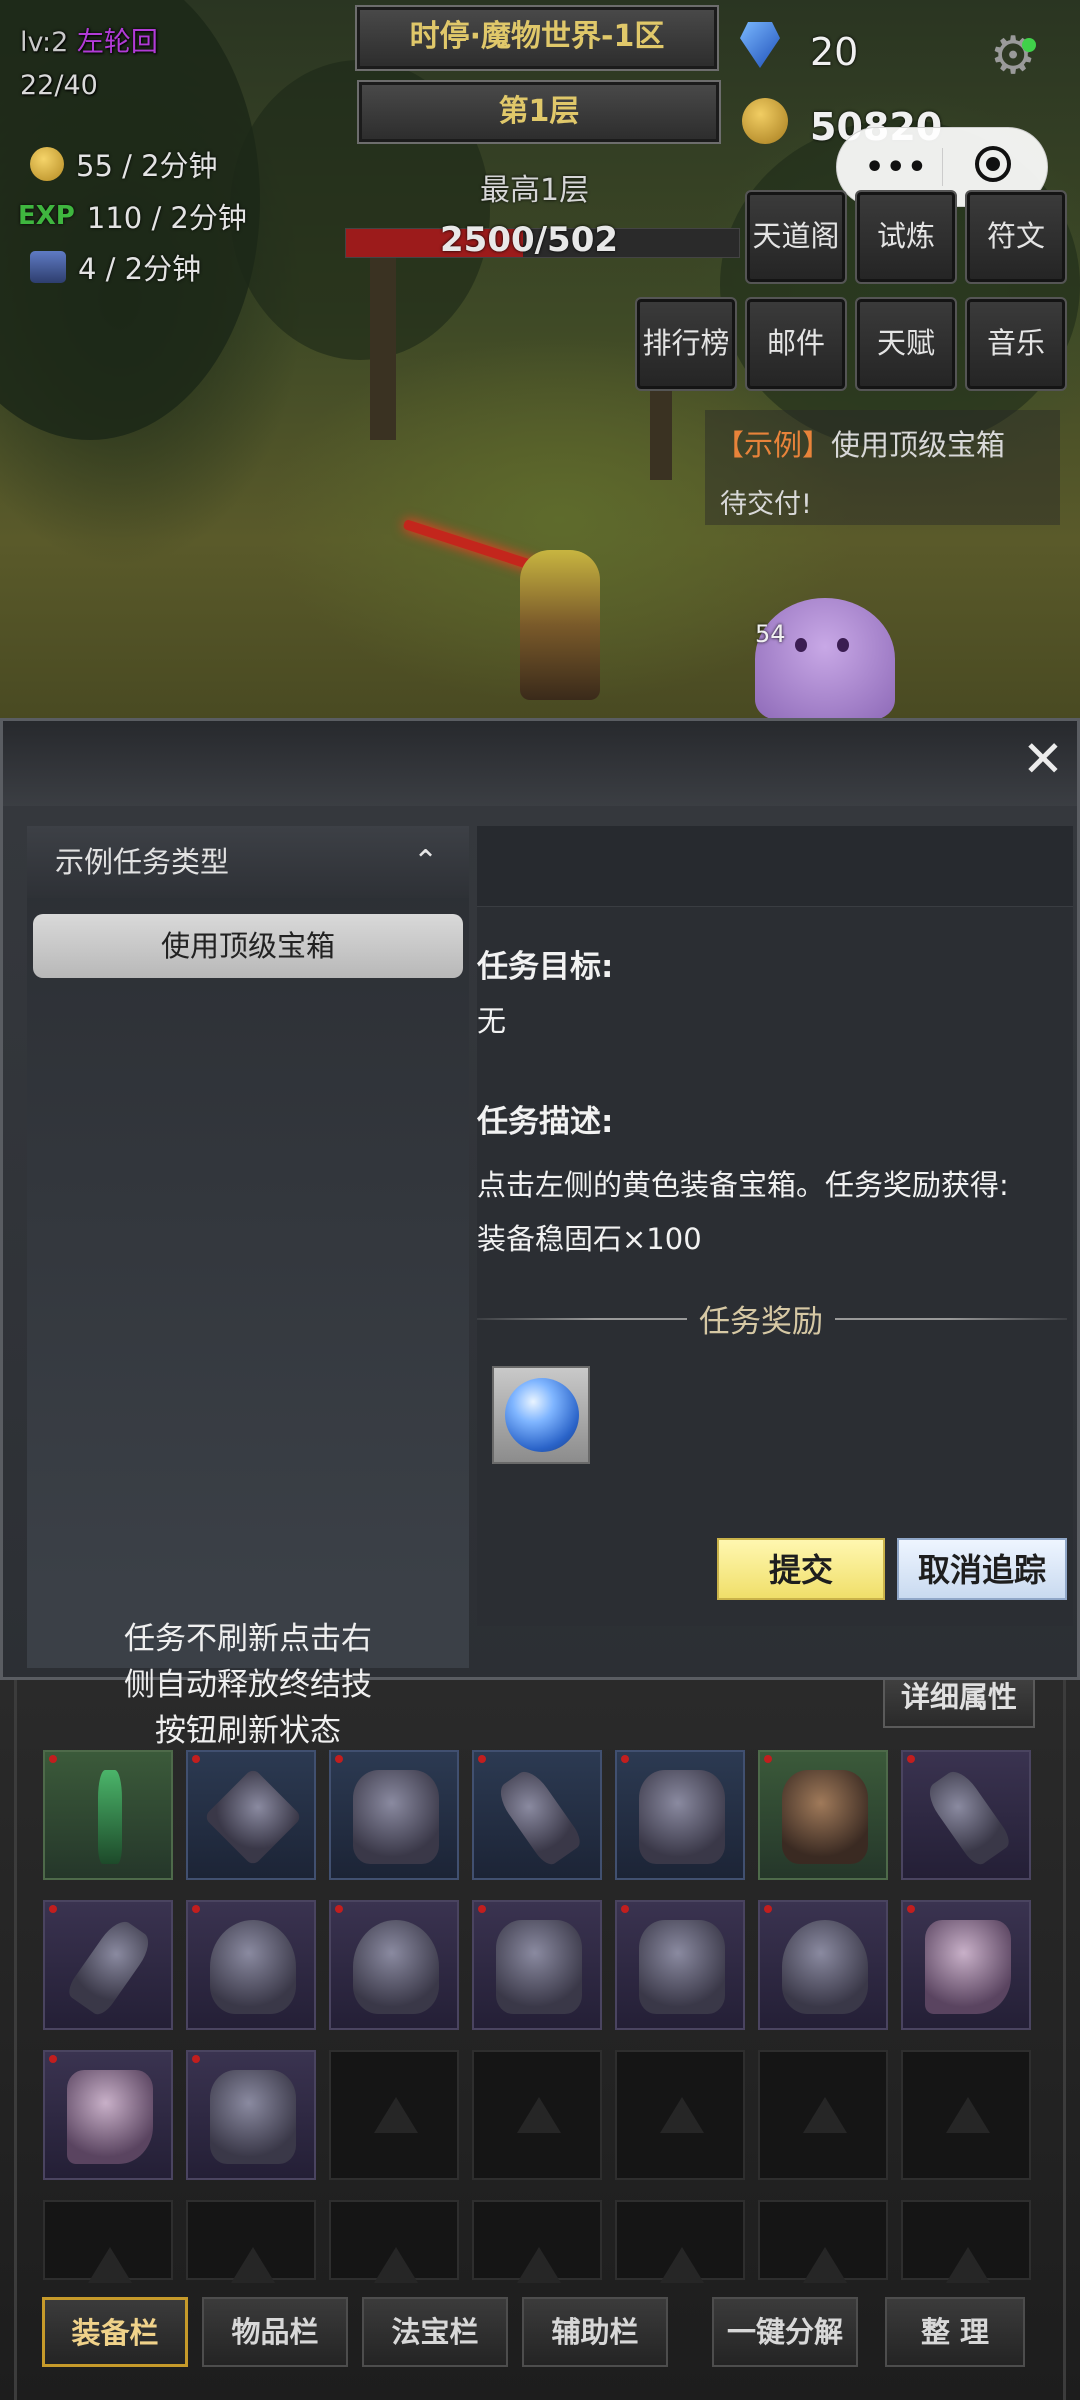 This screenshot has height=2400, width=1080. What do you see at coordinates (955, 2332) in the screenshot?
I see `sort-button: 整 理` at bounding box center [955, 2332].